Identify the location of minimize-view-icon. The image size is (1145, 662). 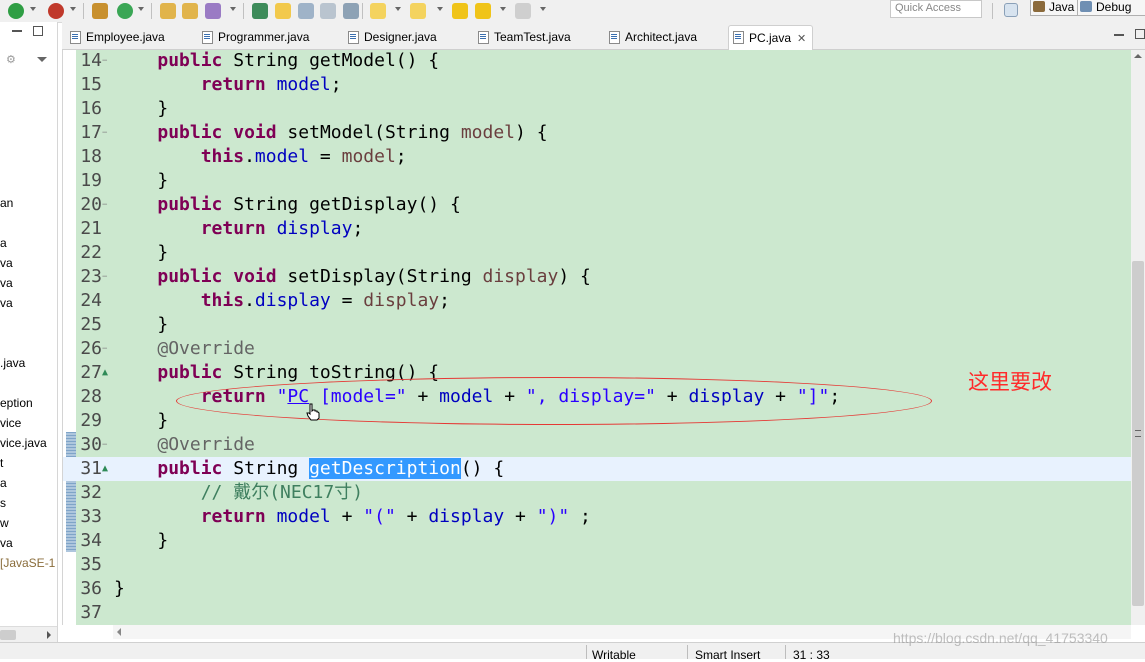
(17, 31).